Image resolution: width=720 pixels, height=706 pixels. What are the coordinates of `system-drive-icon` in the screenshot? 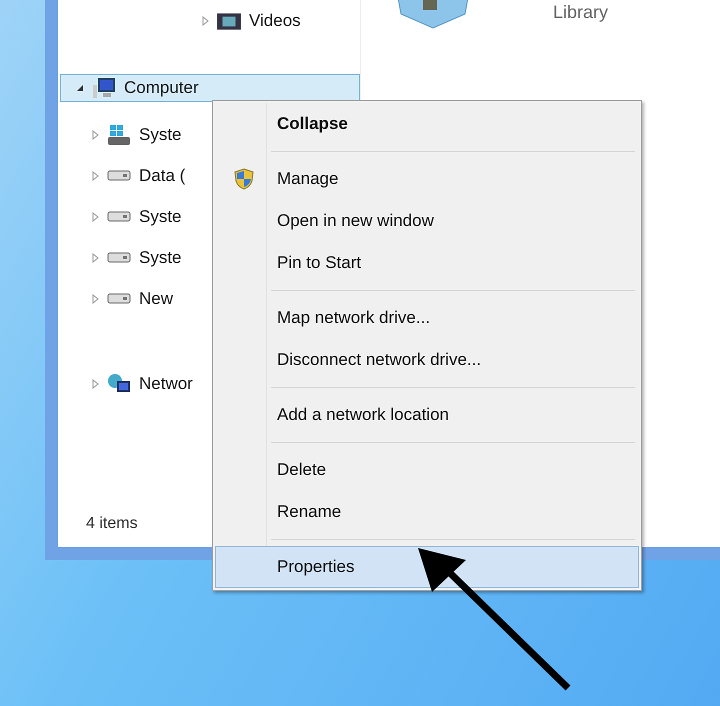 It's located at (119, 135).